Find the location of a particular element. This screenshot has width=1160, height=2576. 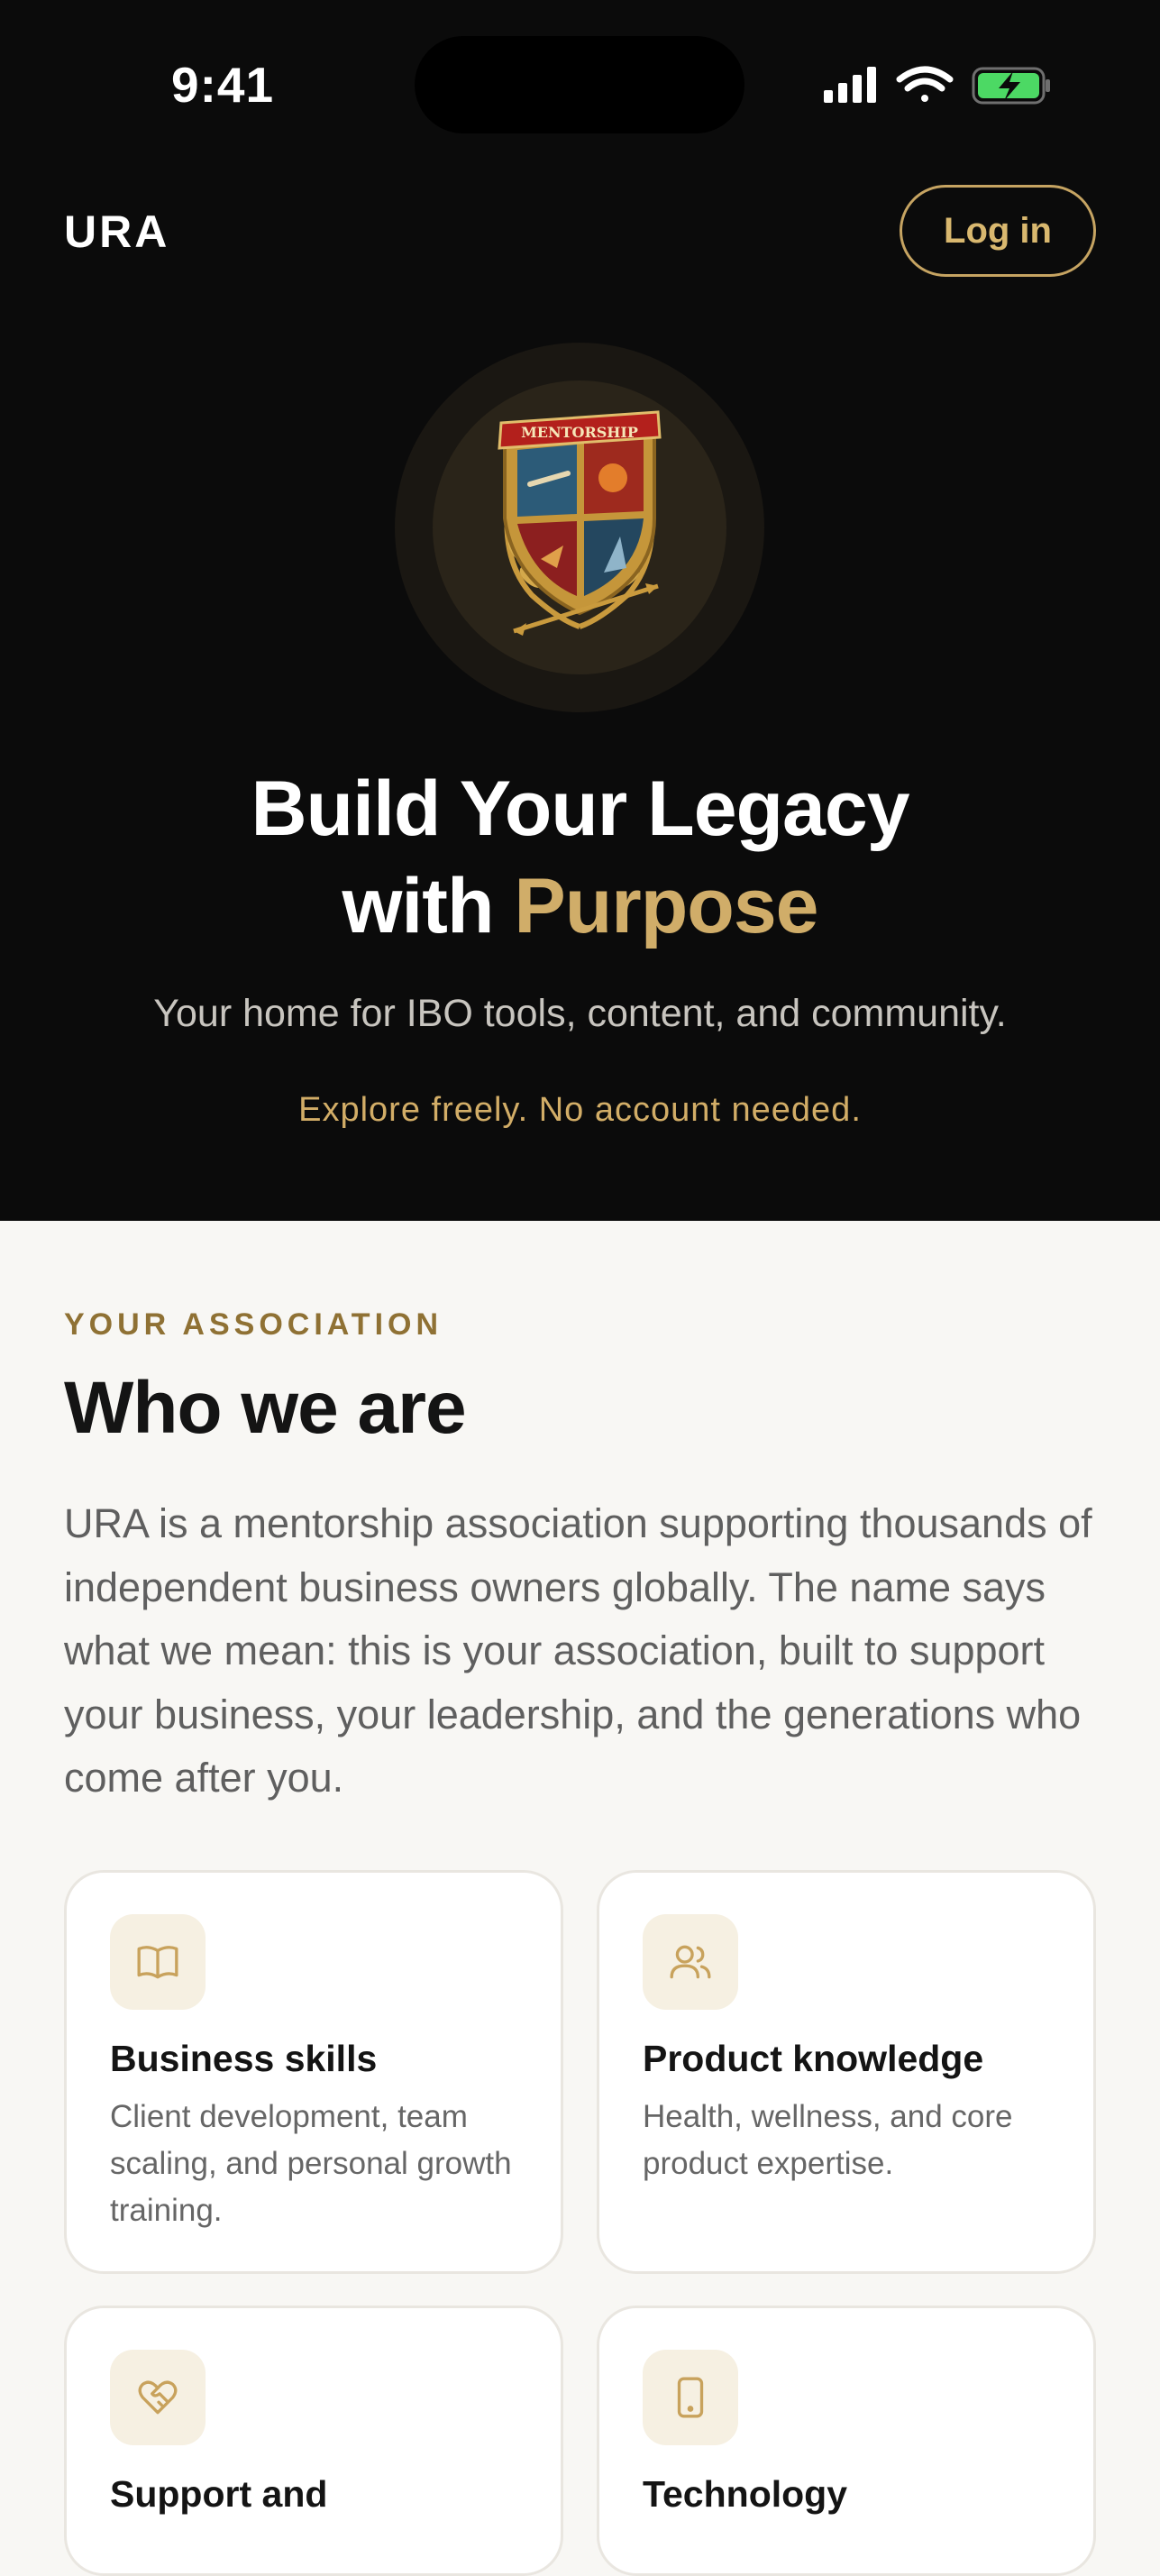

section-title: Who we are is located at coordinates (265, 1408).